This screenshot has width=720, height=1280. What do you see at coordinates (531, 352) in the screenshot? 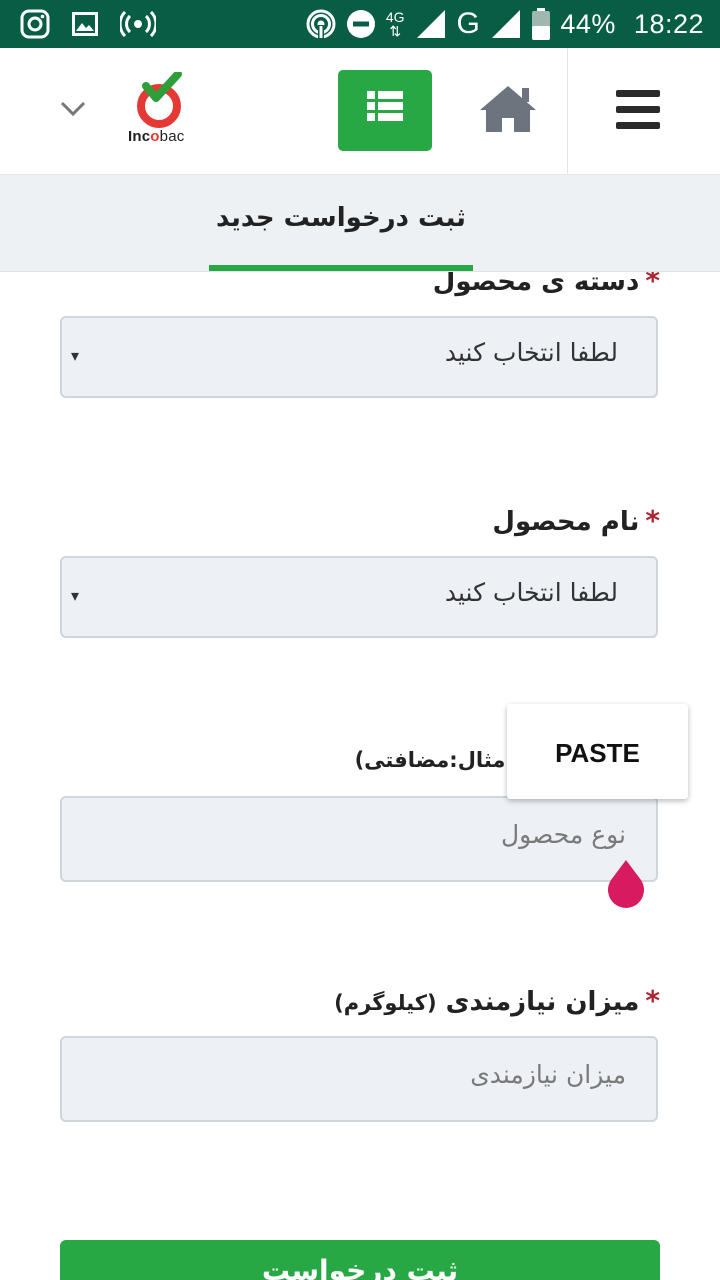
I see `category-select-value: لطفا انتخاب کنید` at bounding box center [531, 352].